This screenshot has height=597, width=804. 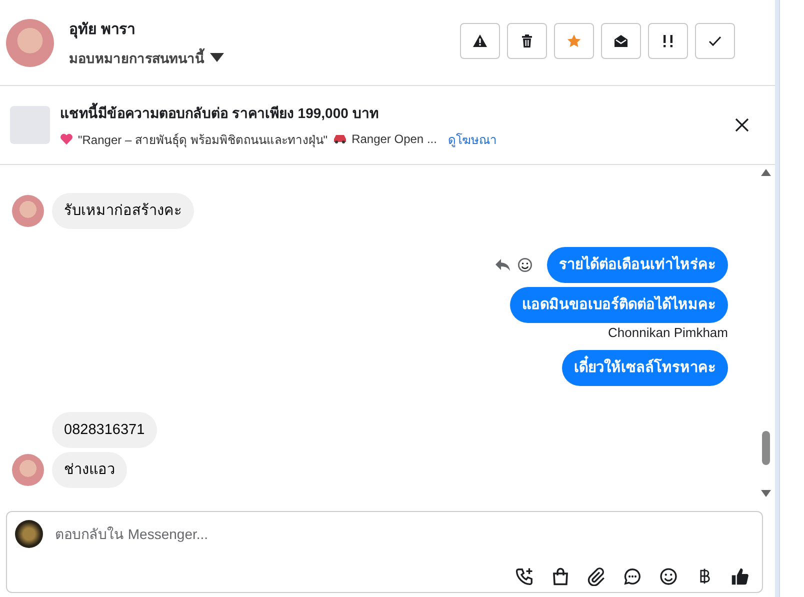 What do you see at coordinates (203, 140) in the screenshot?
I see `ad-quote: "Ranger – สายพันธุ์ดุ พร้อมพิชิตถนนและทางฝุ่น"` at bounding box center [203, 140].